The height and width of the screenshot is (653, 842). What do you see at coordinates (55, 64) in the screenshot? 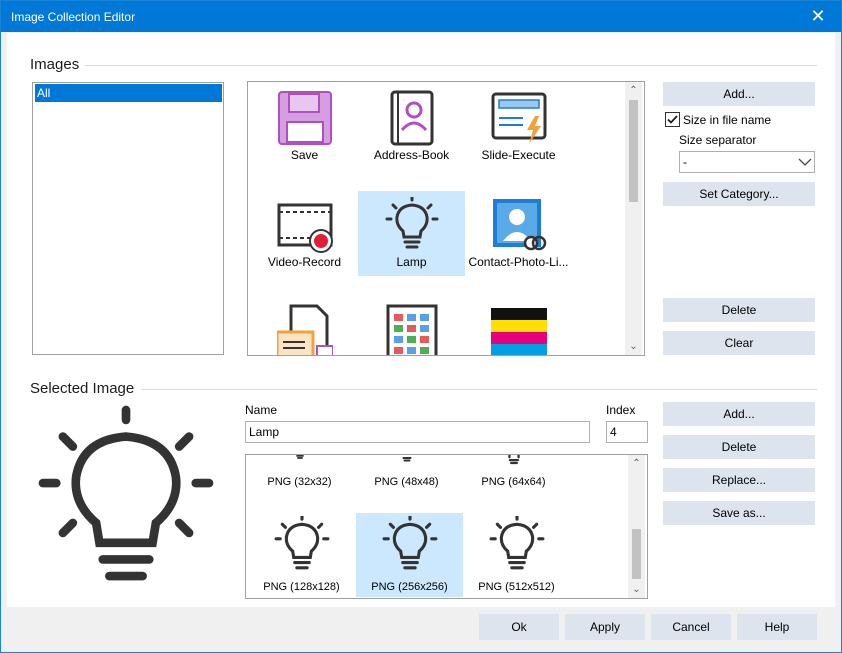
I see `images-section-title: Images` at bounding box center [55, 64].